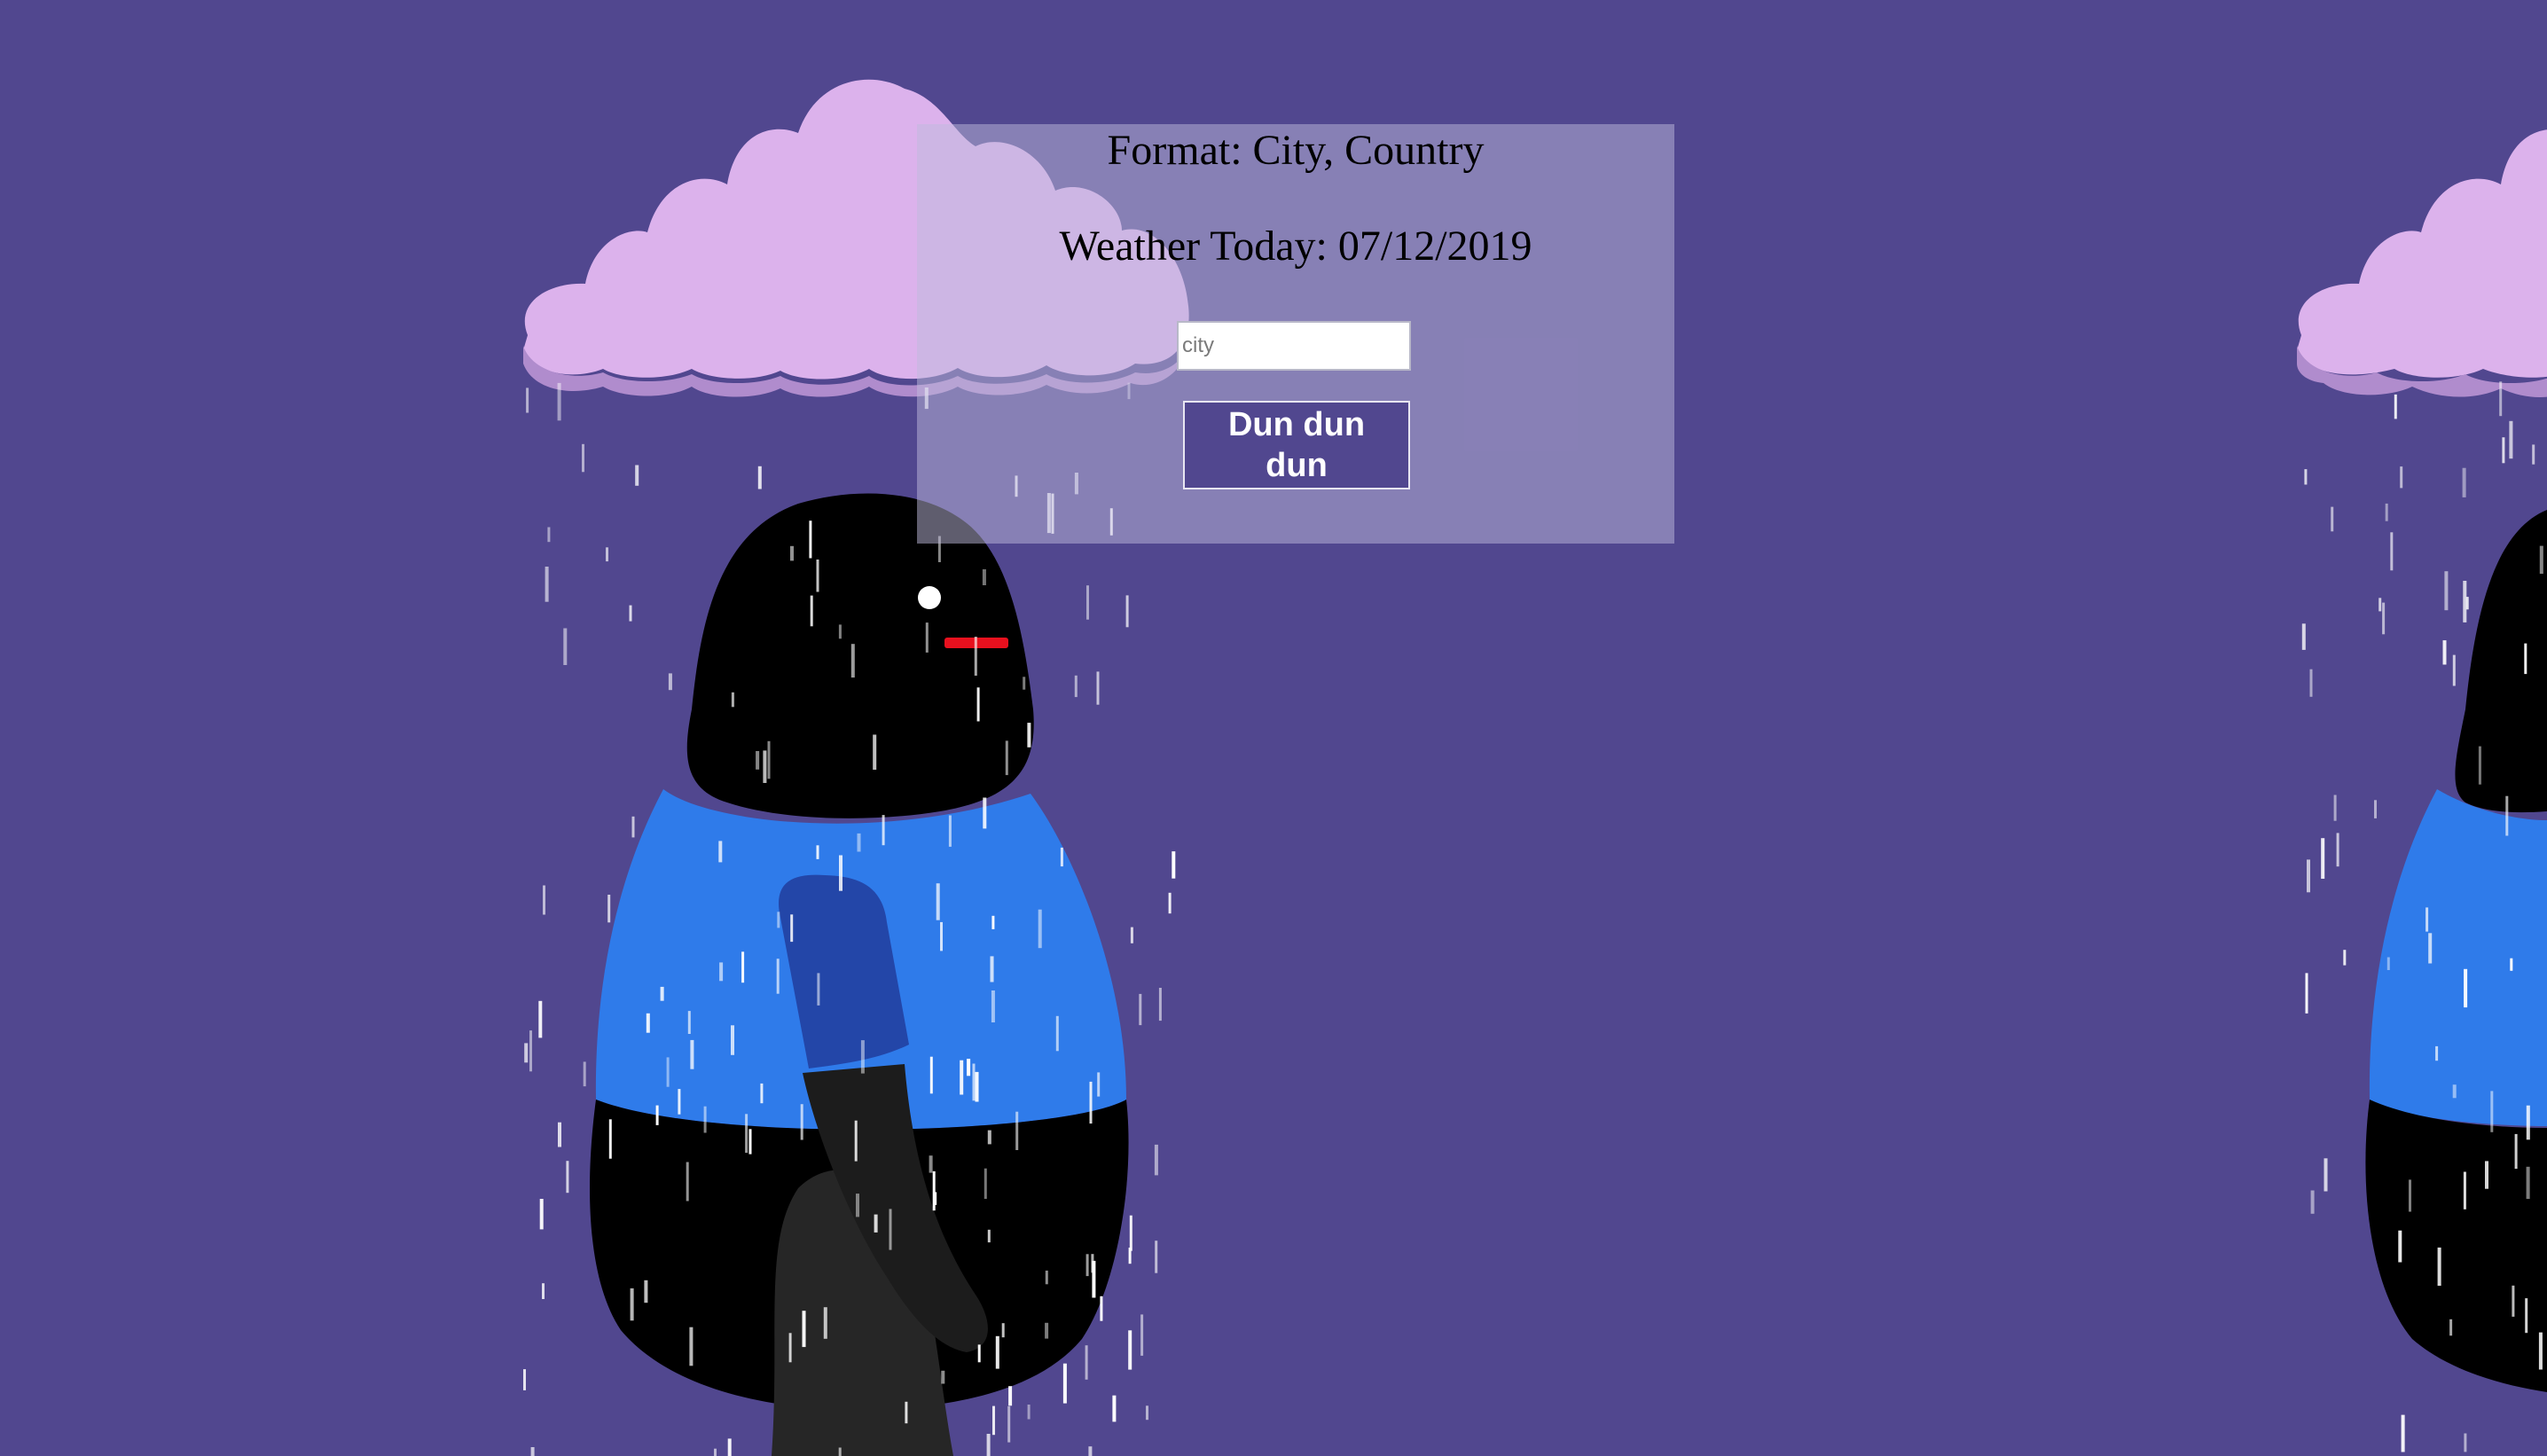 The width and height of the screenshot is (2547, 1456). What do you see at coordinates (2422, 253) in the screenshot?
I see `cloud-shape` at bounding box center [2422, 253].